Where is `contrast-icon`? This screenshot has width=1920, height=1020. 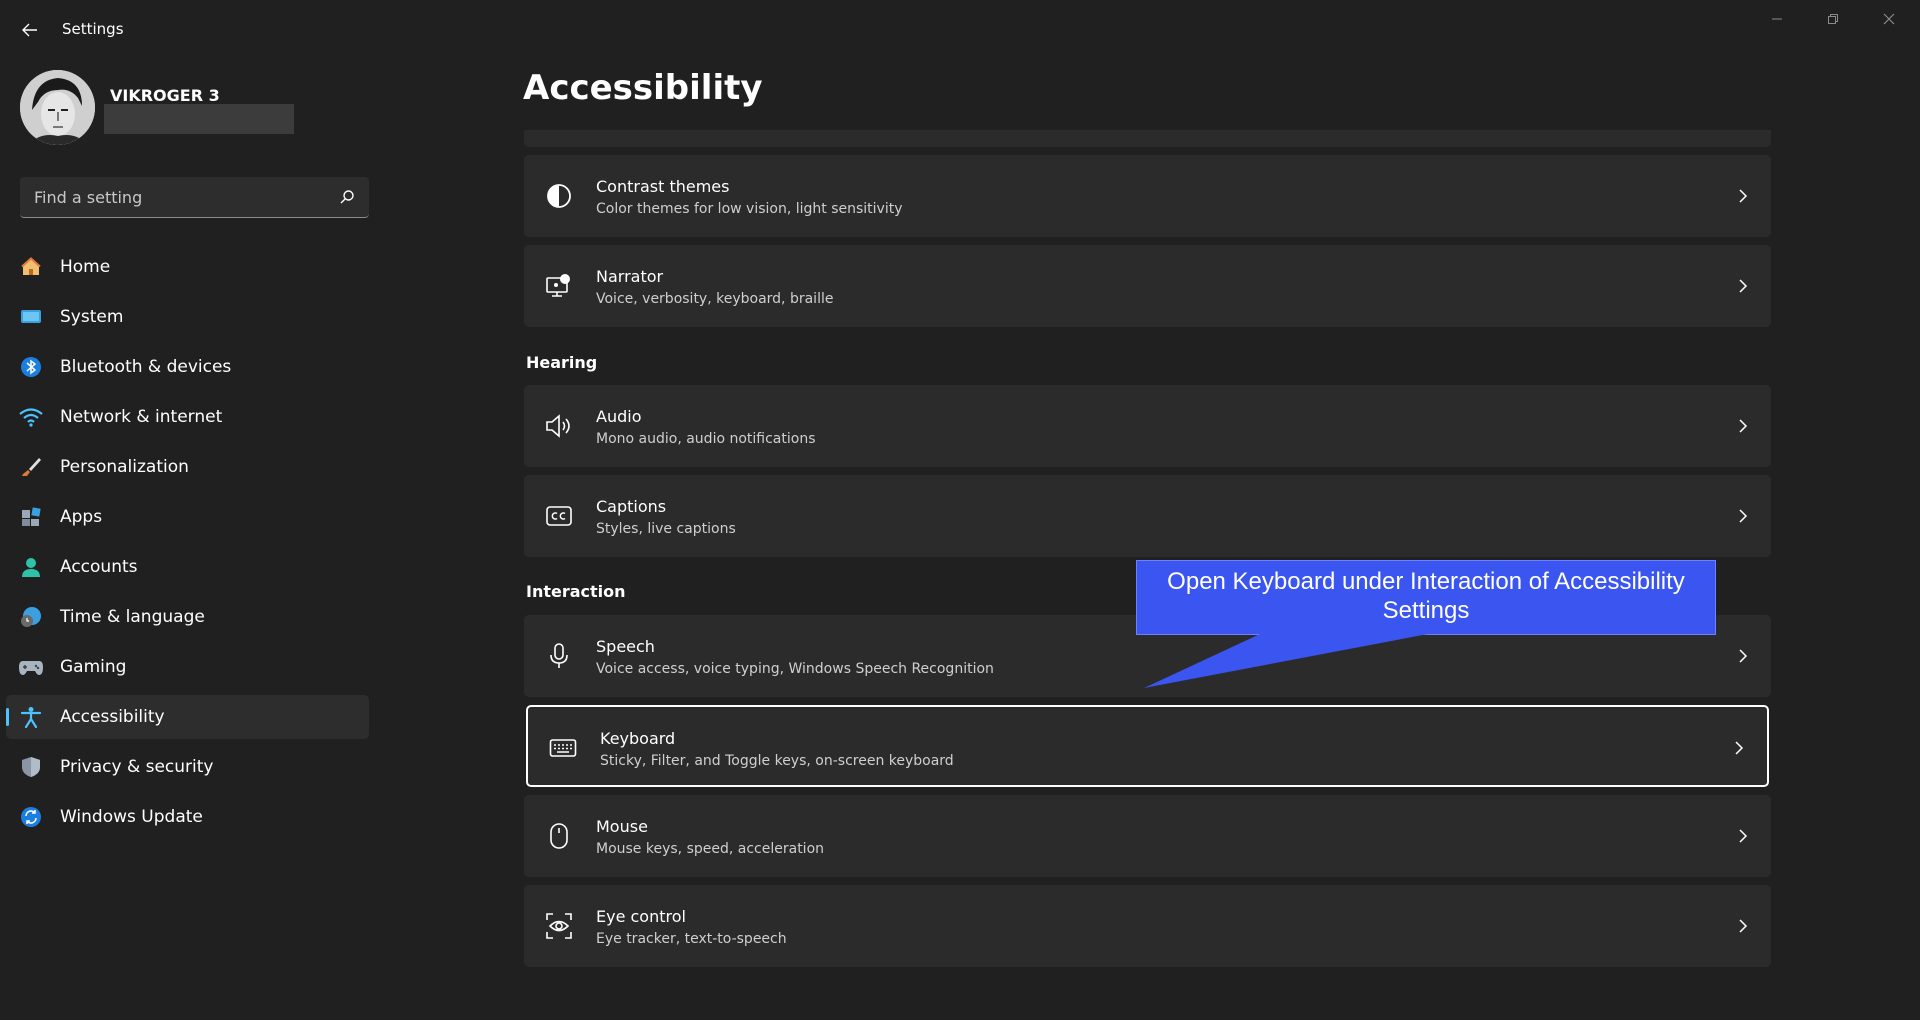 contrast-icon is located at coordinates (559, 196).